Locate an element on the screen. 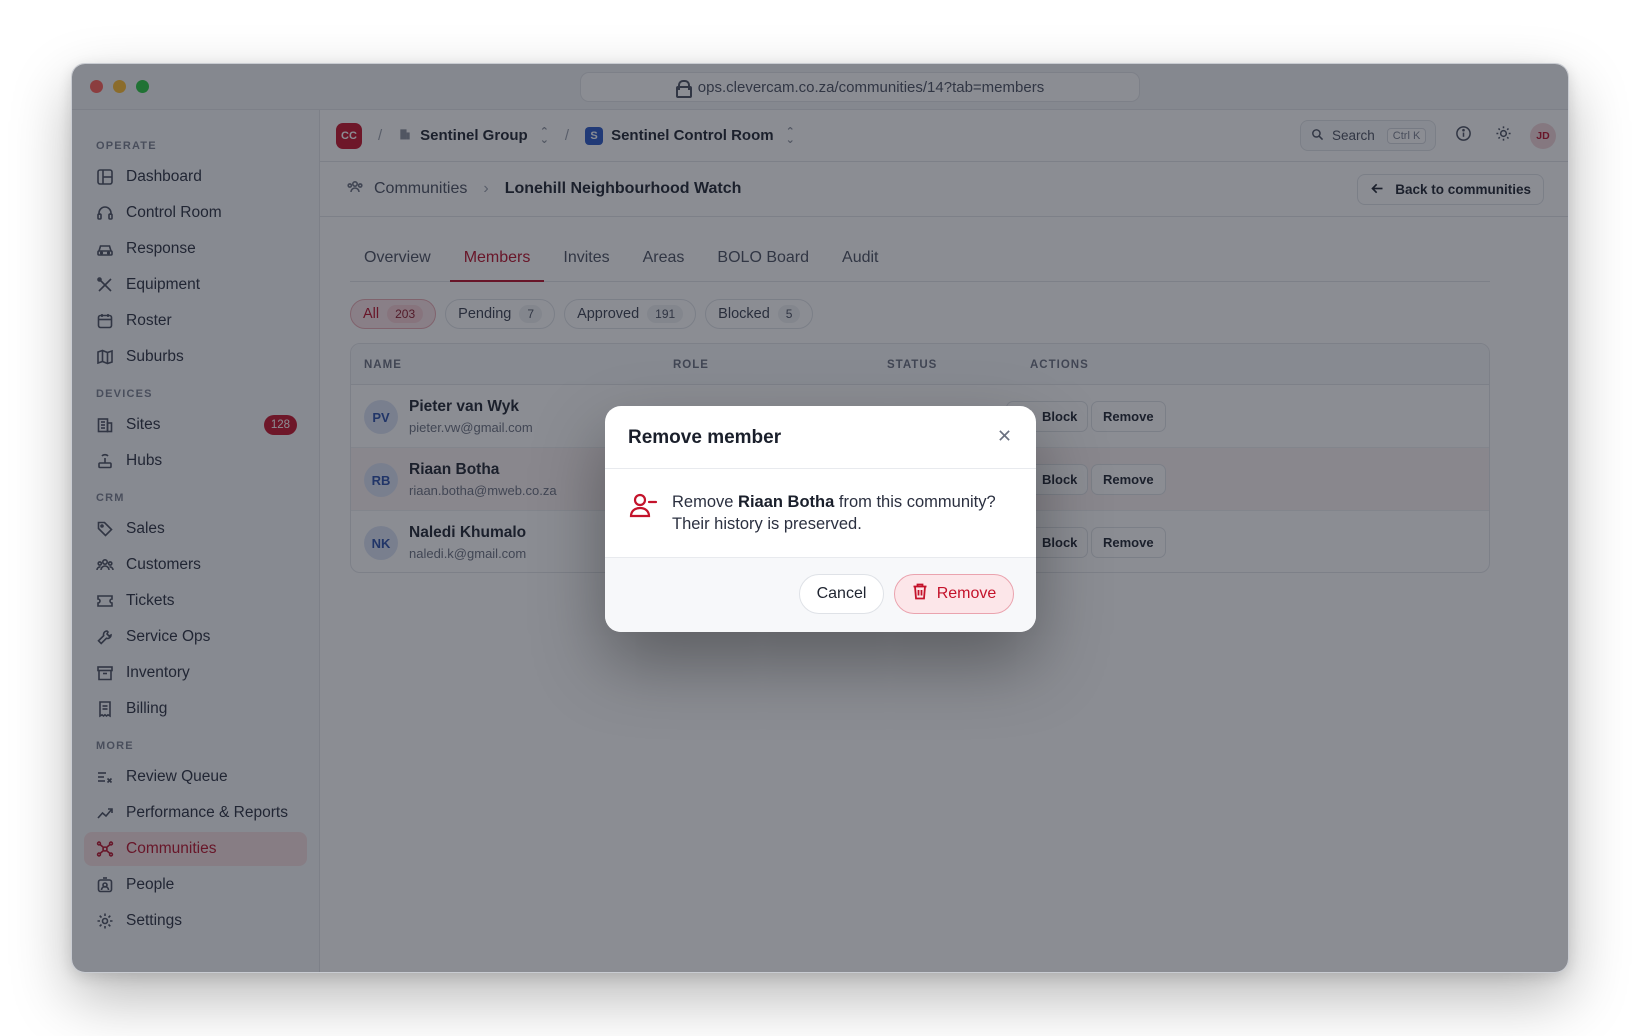 Image resolution: width=1640 pixels, height=1036 pixels. close-dialog-button is located at coordinates (1004, 436).